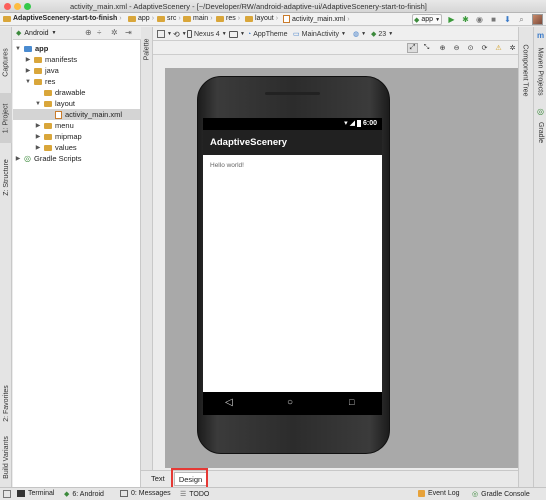 Image resolution: width=546 pixels, height=500 pixels. What do you see at coordinates (412, 48) in the screenshot?
I see `zoom-to-fit-icon: ⤢` at bounding box center [412, 48].